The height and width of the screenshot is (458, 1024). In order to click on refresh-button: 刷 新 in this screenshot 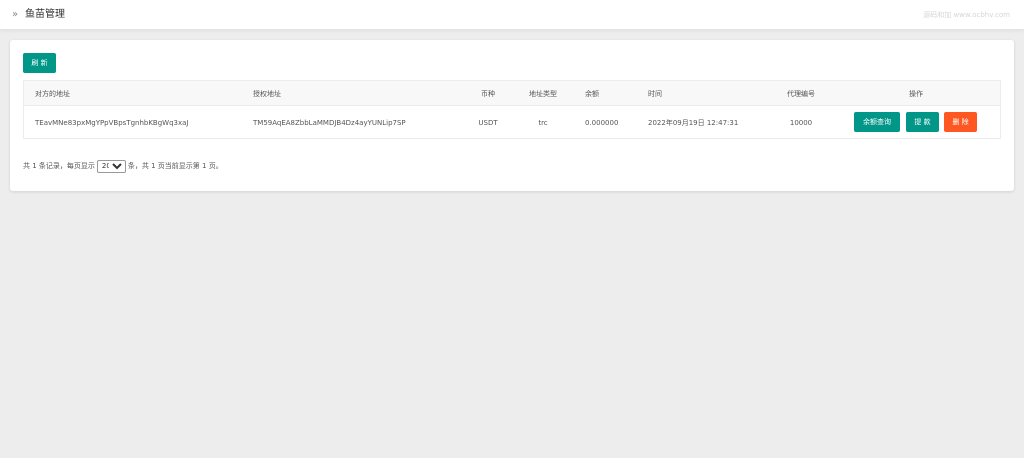, I will do `click(39, 63)`.